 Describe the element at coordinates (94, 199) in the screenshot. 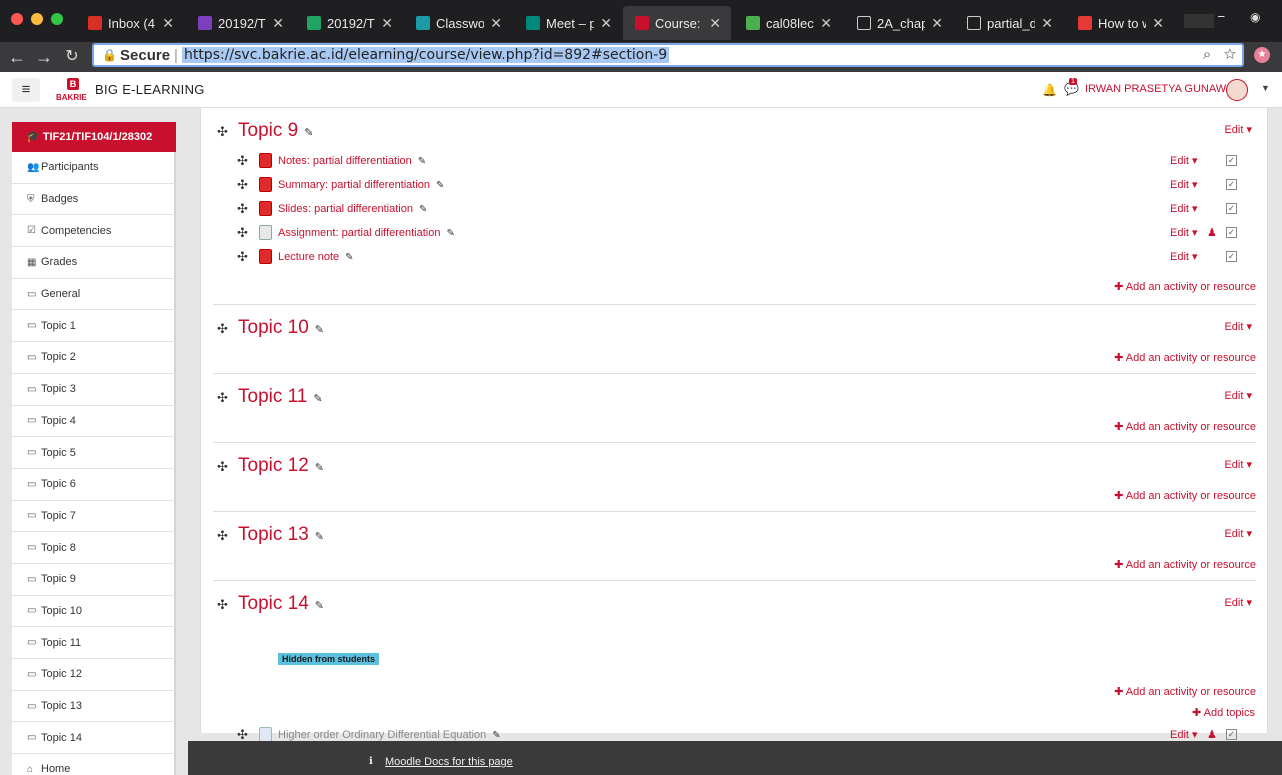

I see `sidebar-item: ⛨ Badges` at that location.